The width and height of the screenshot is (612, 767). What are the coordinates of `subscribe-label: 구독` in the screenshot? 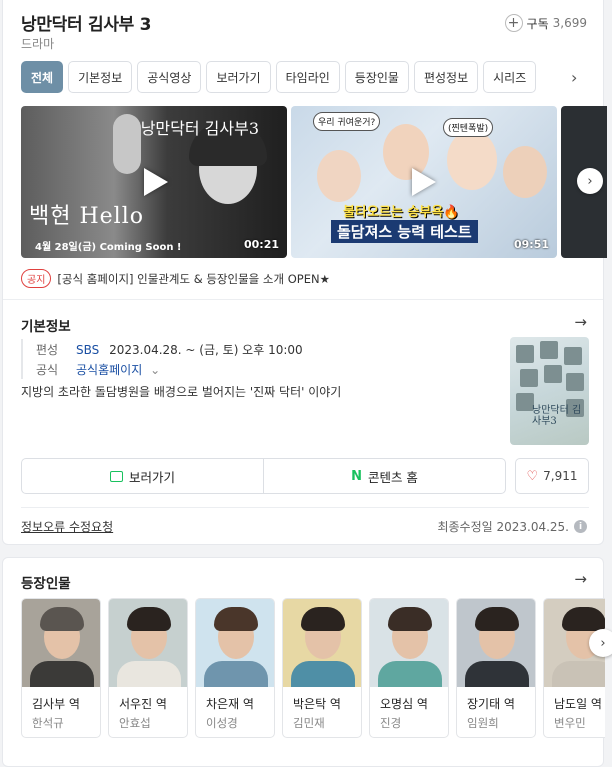 It's located at (537, 23).